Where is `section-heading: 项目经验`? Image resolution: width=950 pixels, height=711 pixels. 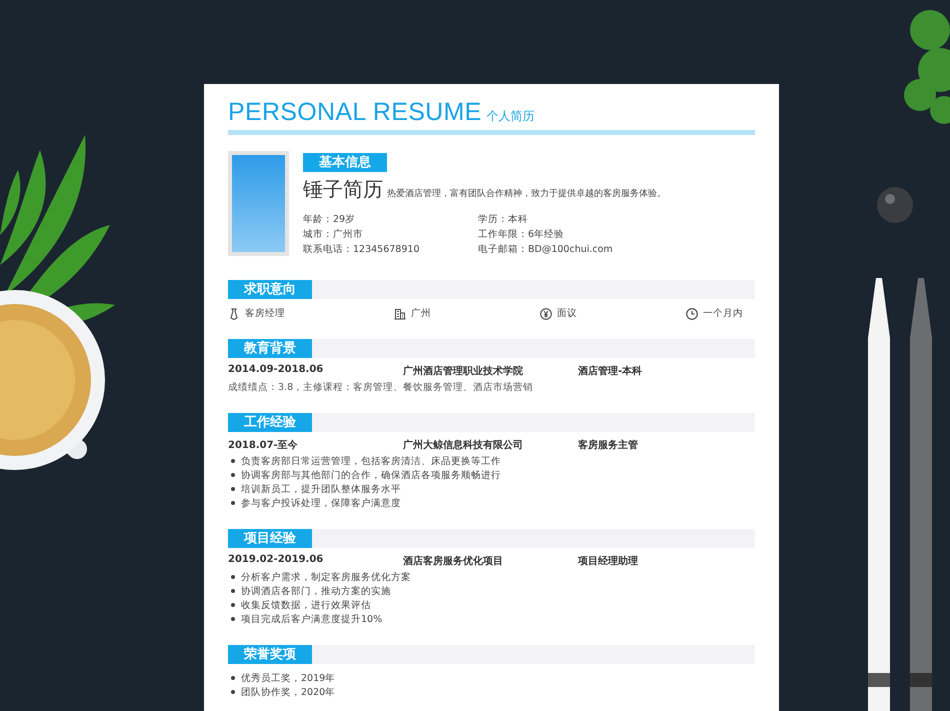
section-heading: 项目经验 is located at coordinates (270, 538).